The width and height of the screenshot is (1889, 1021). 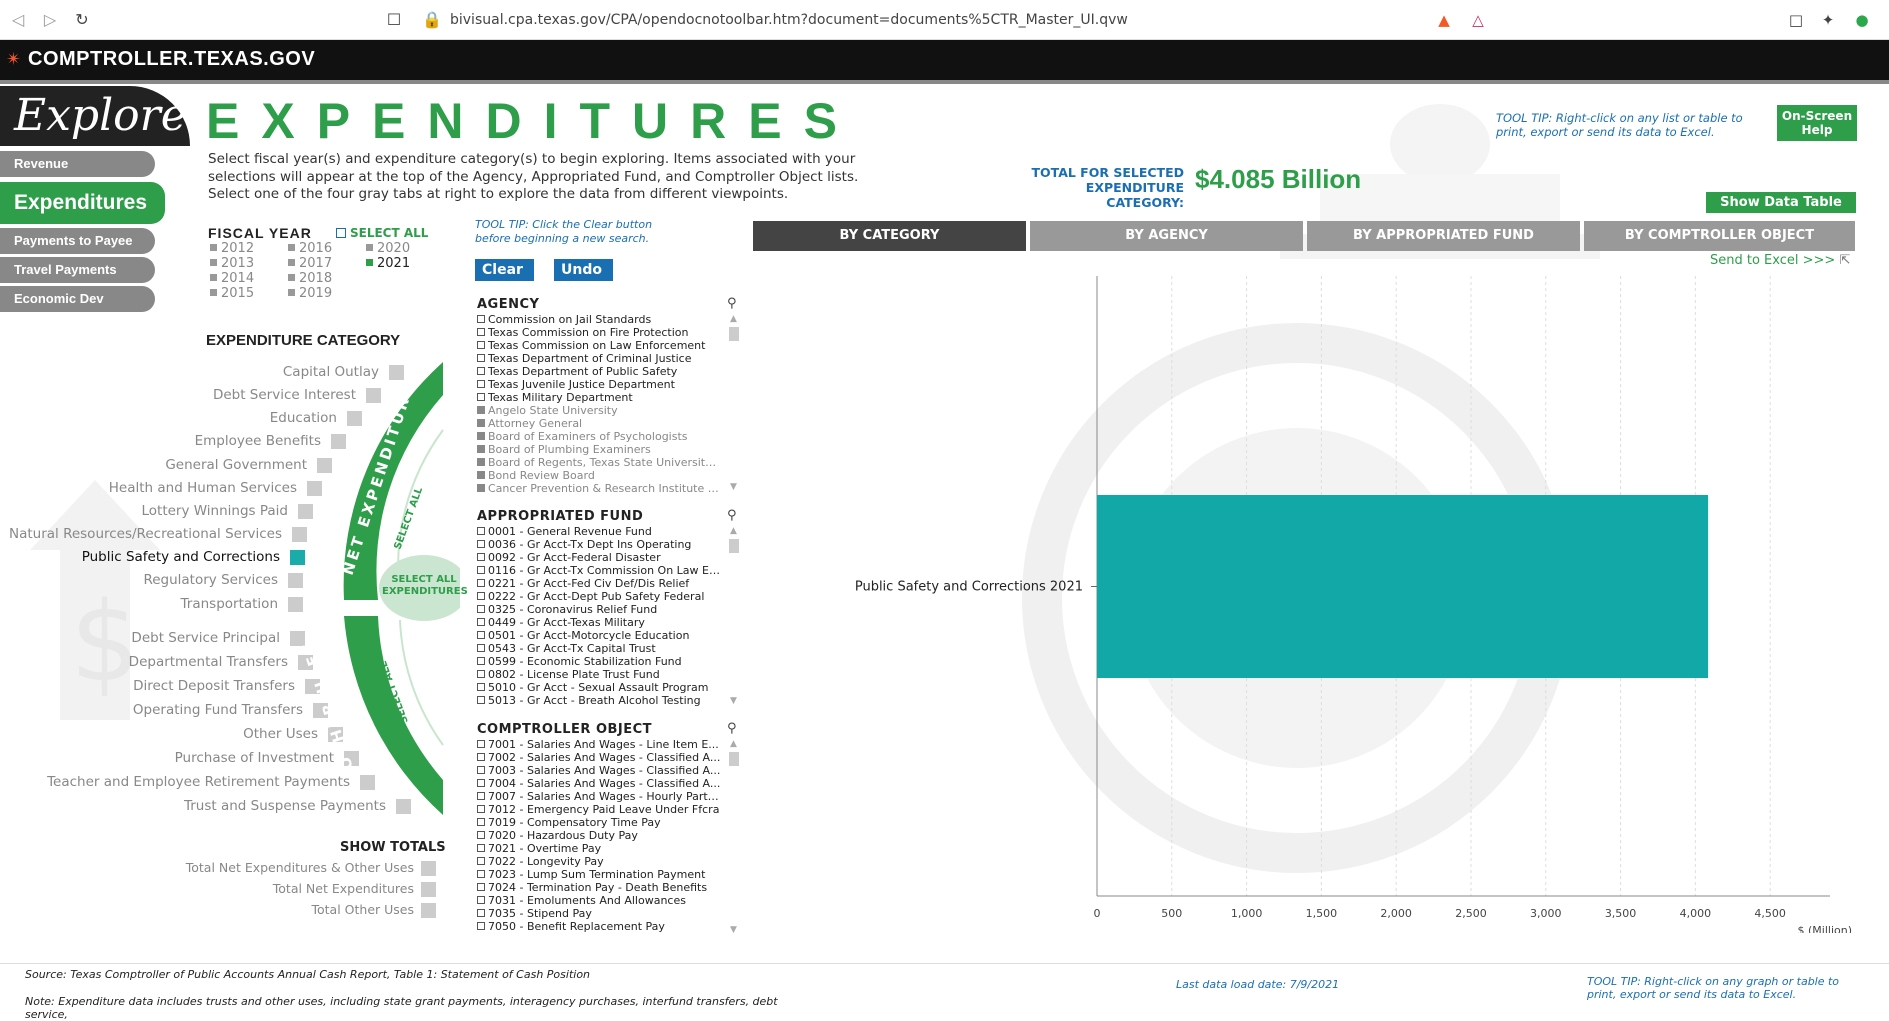 What do you see at coordinates (599, 887) in the screenshot?
I see `list-item: 7024 - Termination Pay - Death Benefits` at bounding box center [599, 887].